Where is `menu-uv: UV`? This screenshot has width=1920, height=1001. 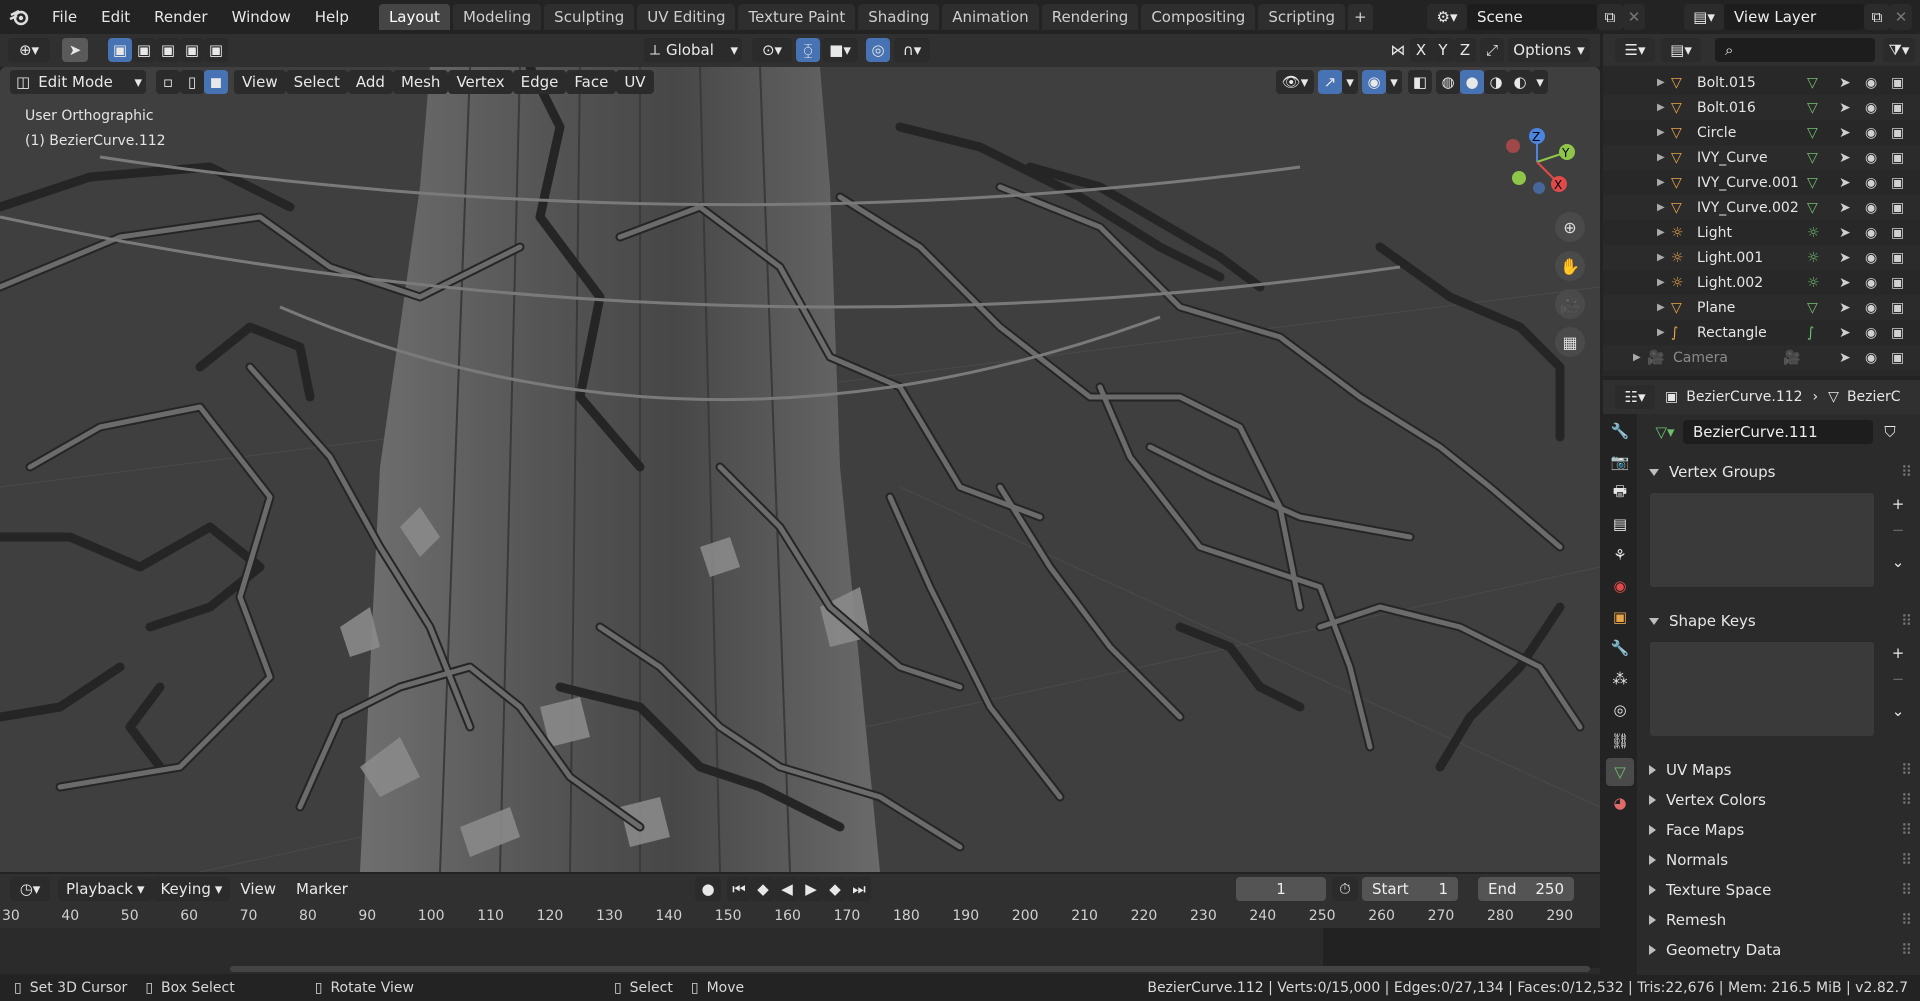
menu-uv: UV is located at coordinates (635, 82).